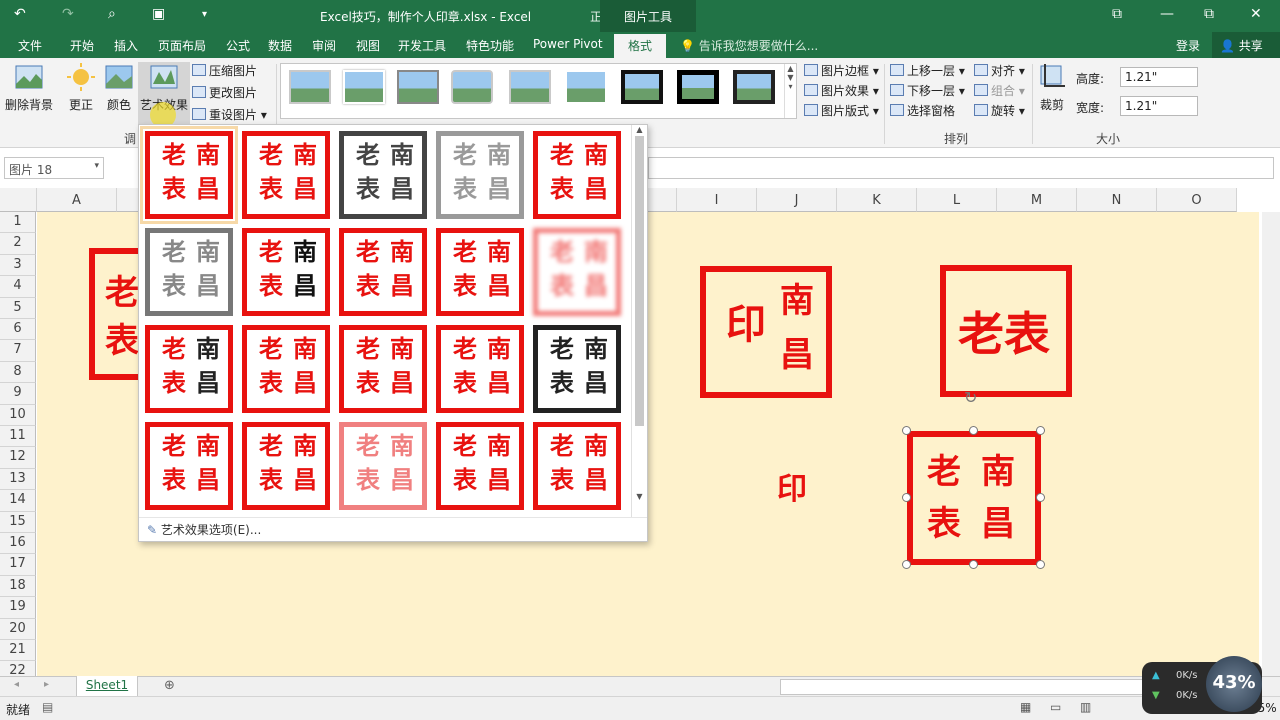  What do you see at coordinates (158, 14) in the screenshot?
I see `save-icon: ▣` at bounding box center [158, 14].